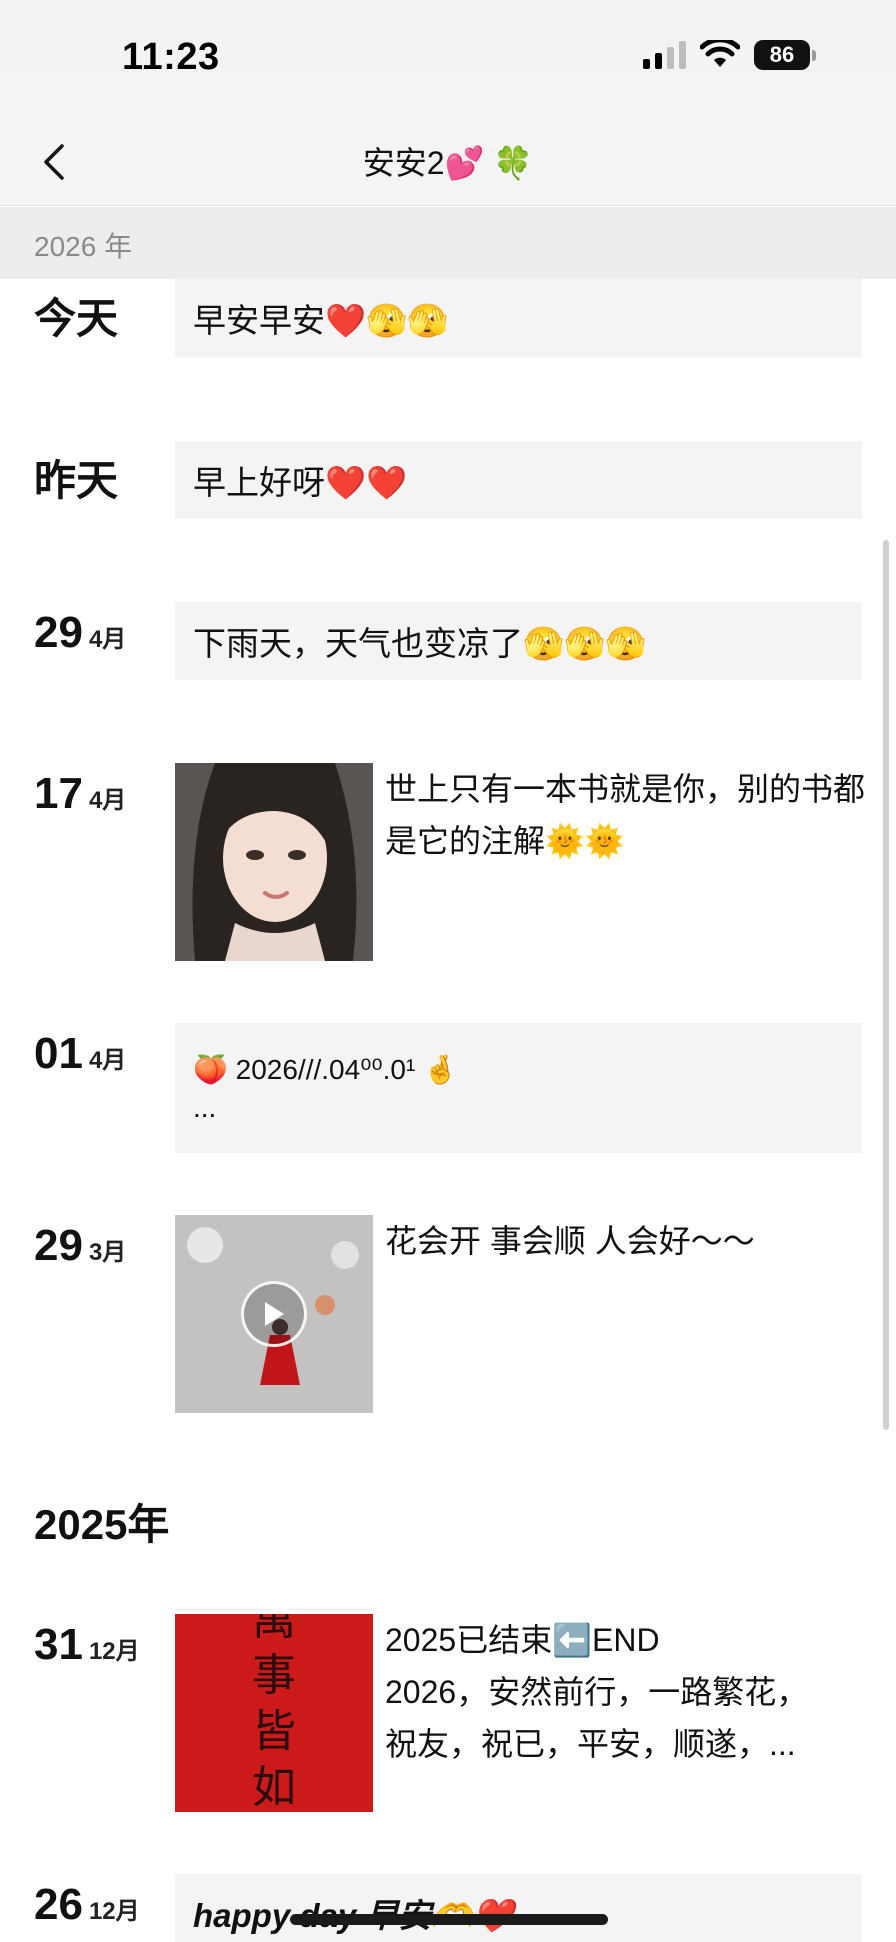 This screenshot has width=896, height=1942. What do you see at coordinates (58, 1053) in the screenshot?
I see `entry-day: 01` at bounding box center [58, 1053].